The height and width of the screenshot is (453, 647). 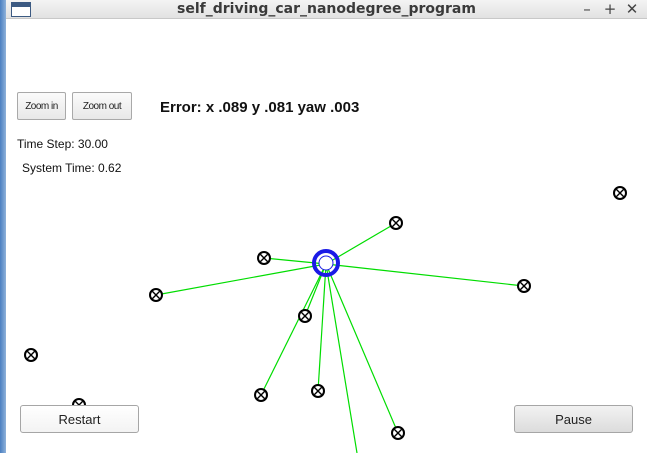 I want to click on vehicle-heading, so click(x=326, y=263).